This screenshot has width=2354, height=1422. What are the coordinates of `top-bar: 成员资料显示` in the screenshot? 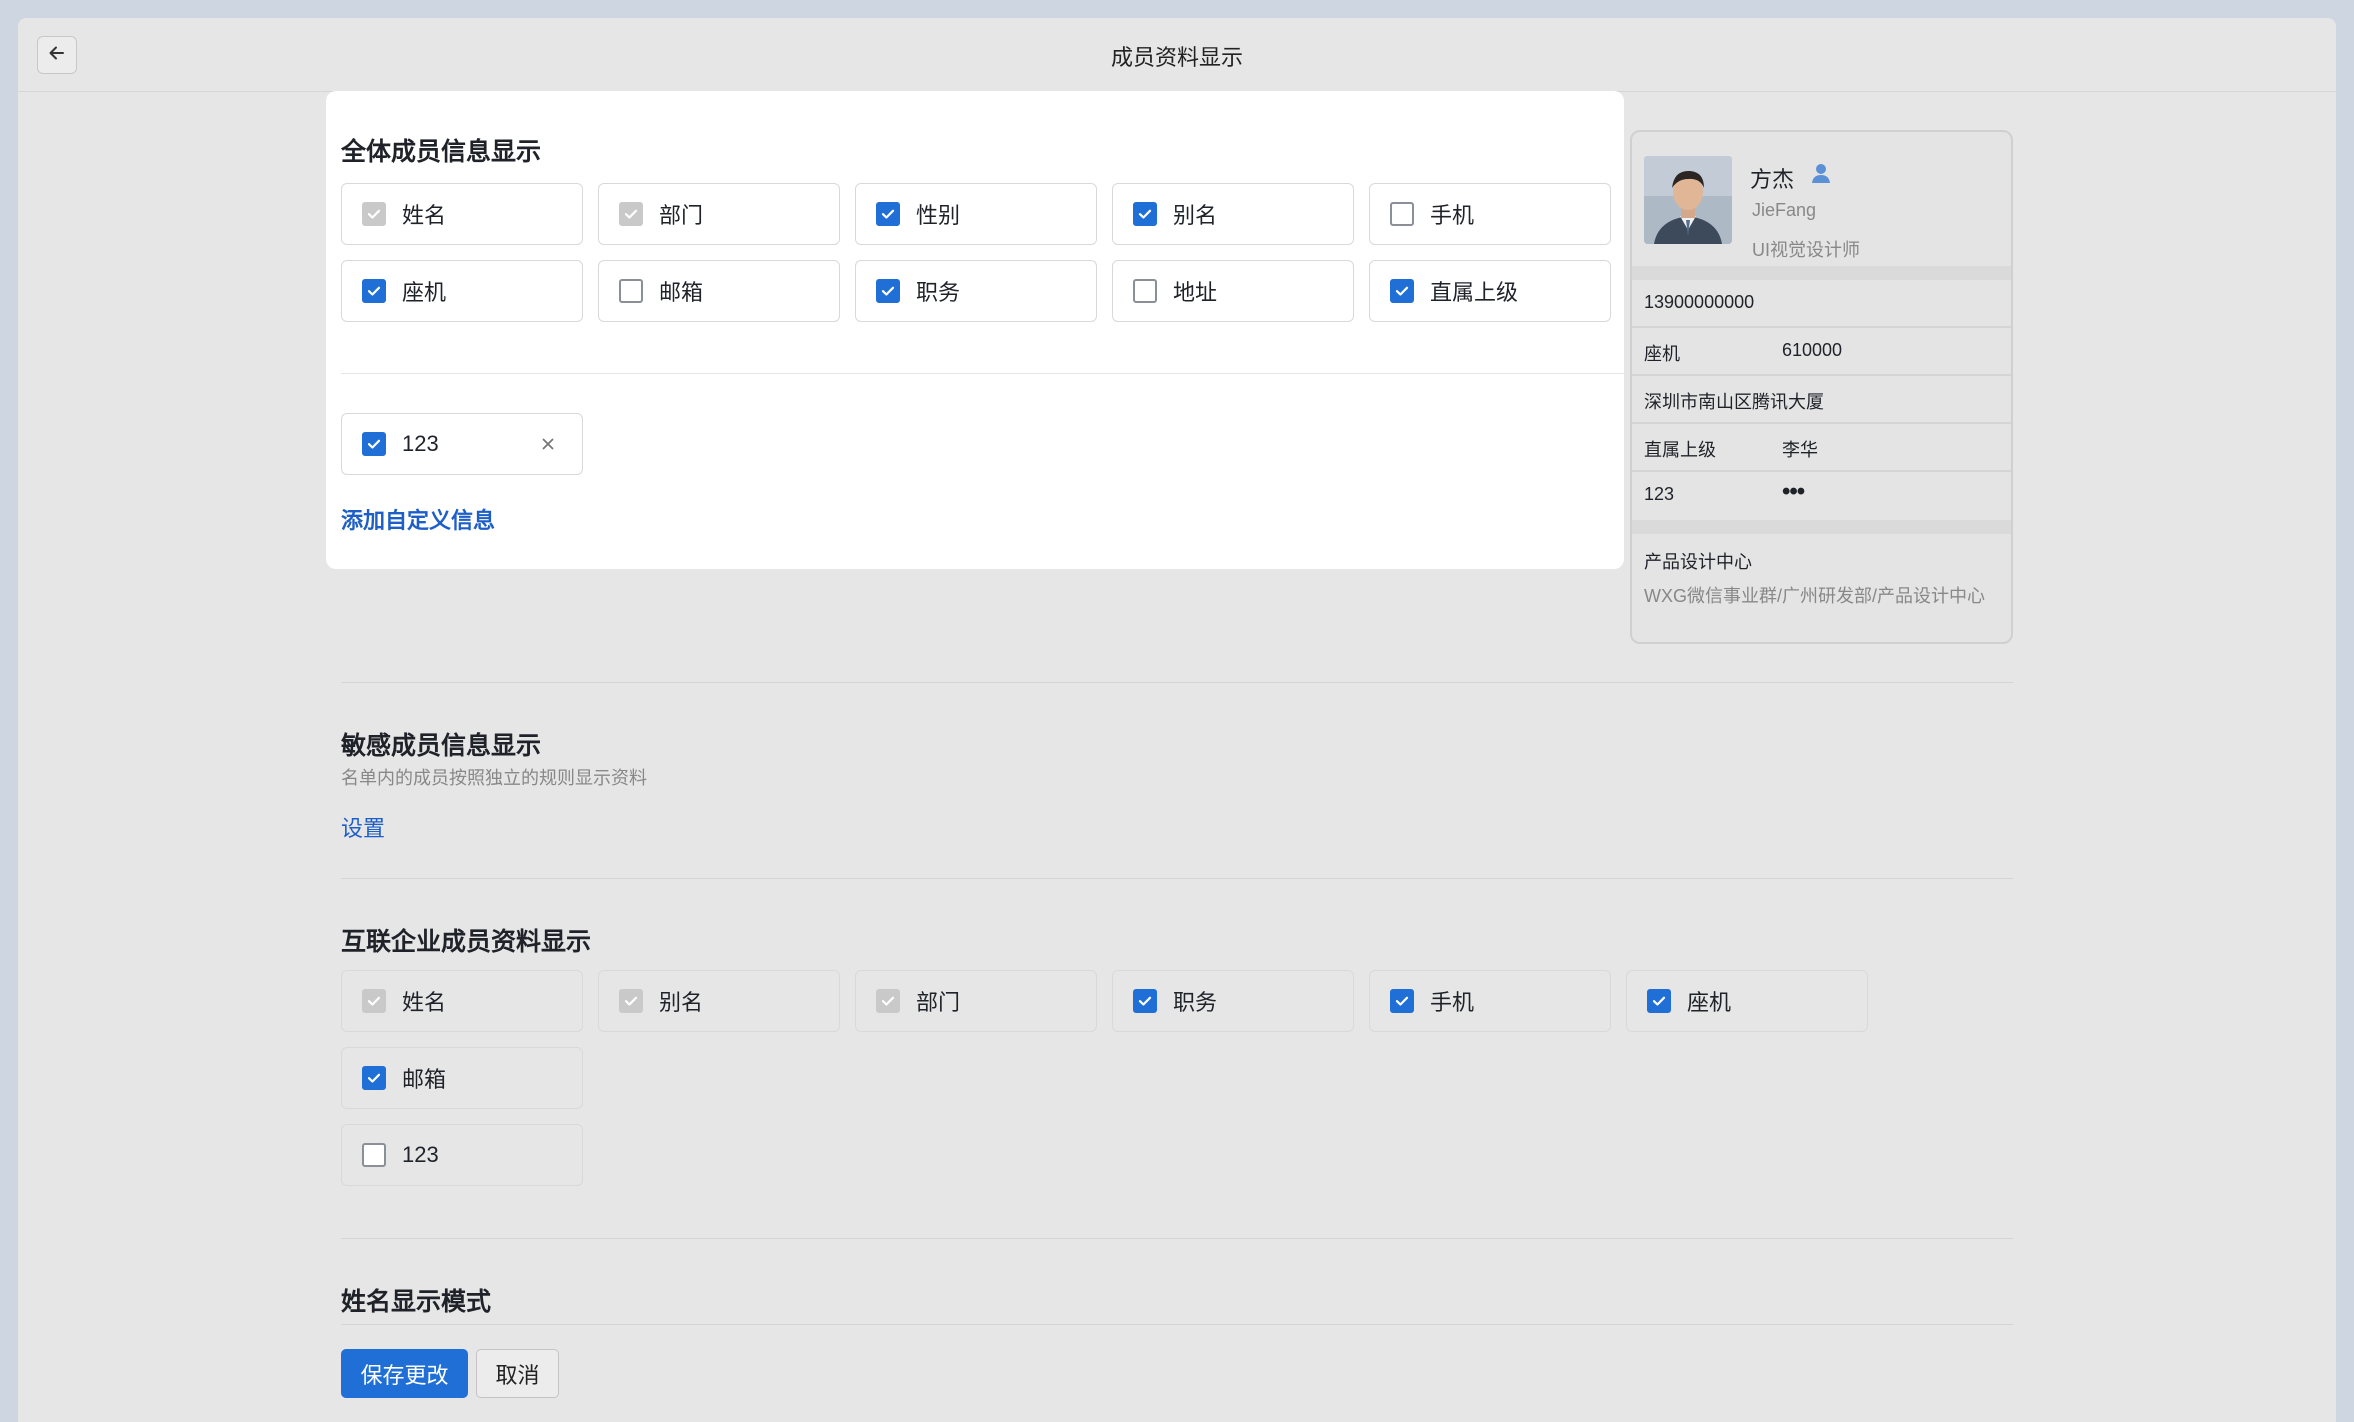 It's located at (1177, 55).